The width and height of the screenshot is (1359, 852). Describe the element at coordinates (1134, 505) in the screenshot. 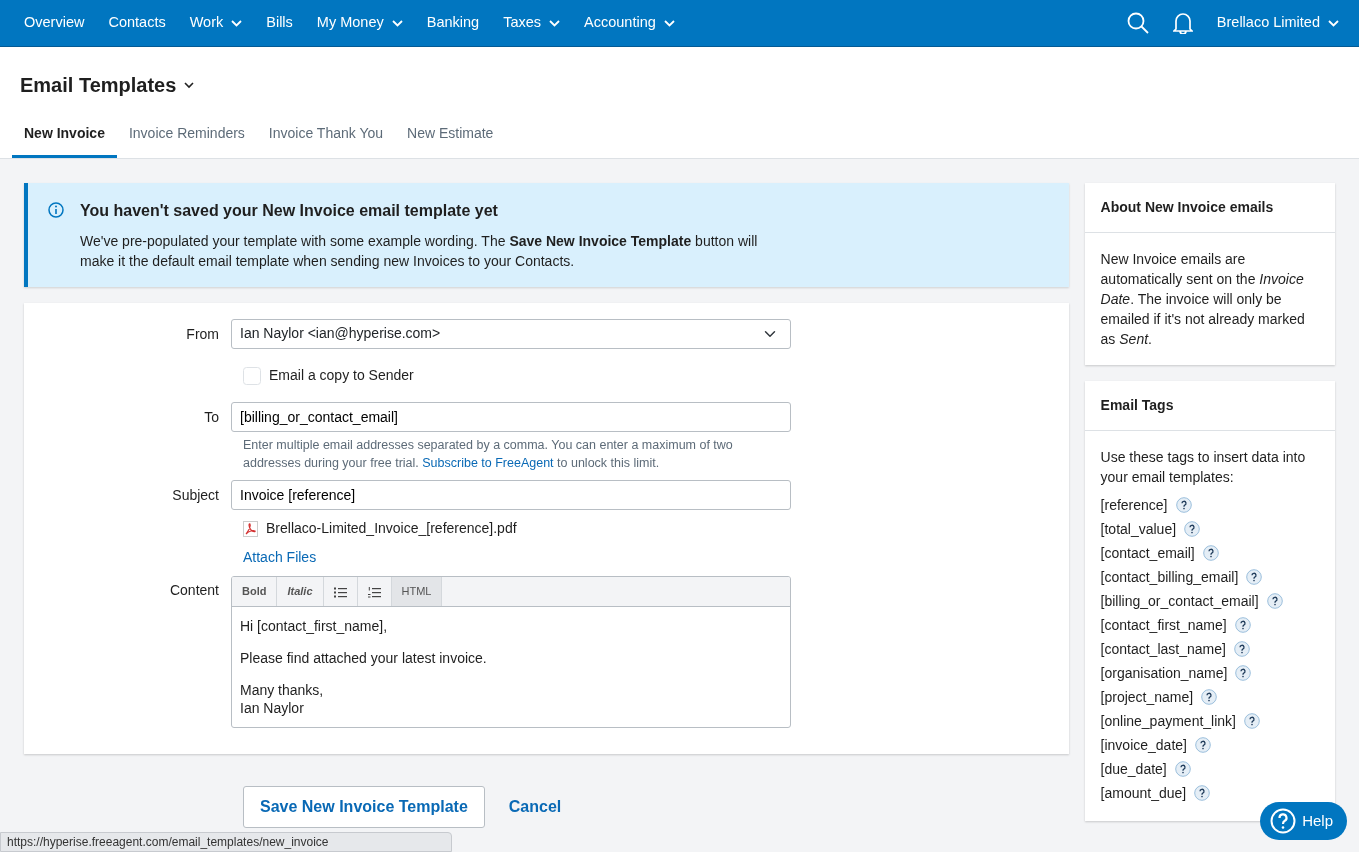

I see `tag-name: [reference]` at that location.